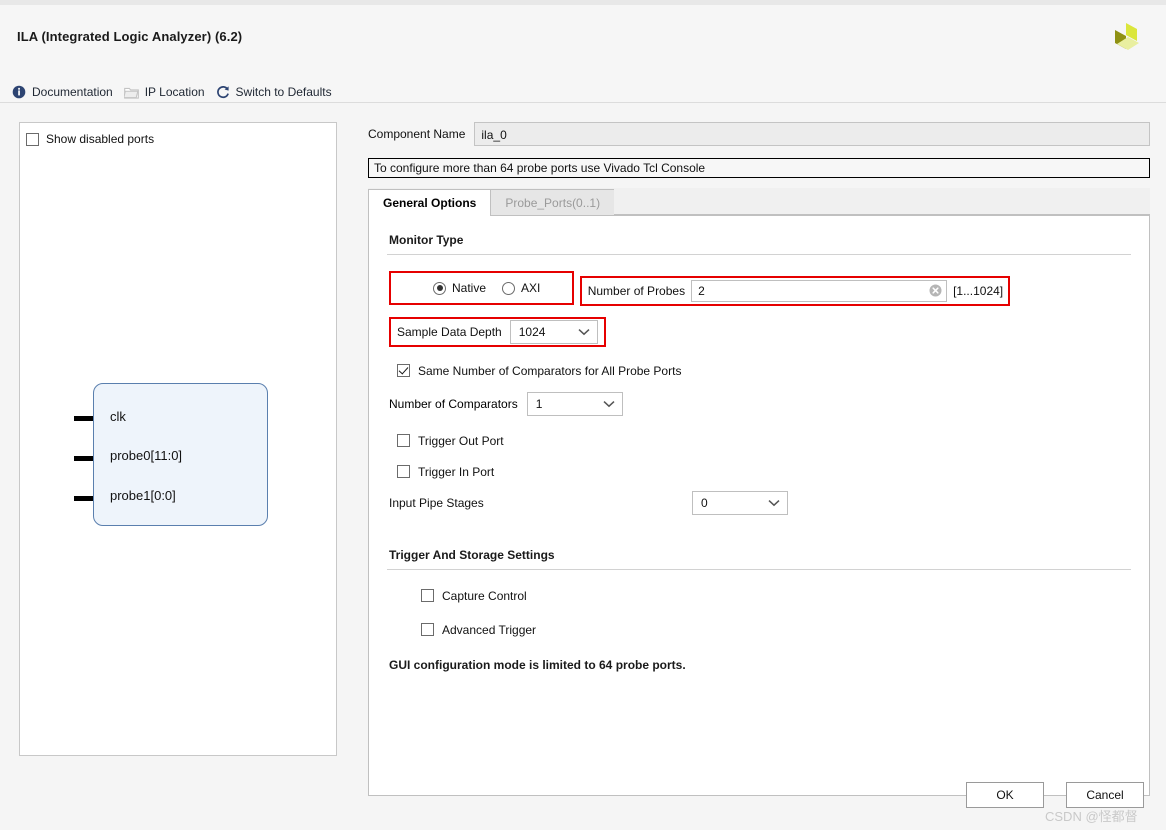  What do you see at coordinates (636, 290) in the screenshot?
I see `number-of-probes-label: Number of Probes` at bounding box center [636, 290].